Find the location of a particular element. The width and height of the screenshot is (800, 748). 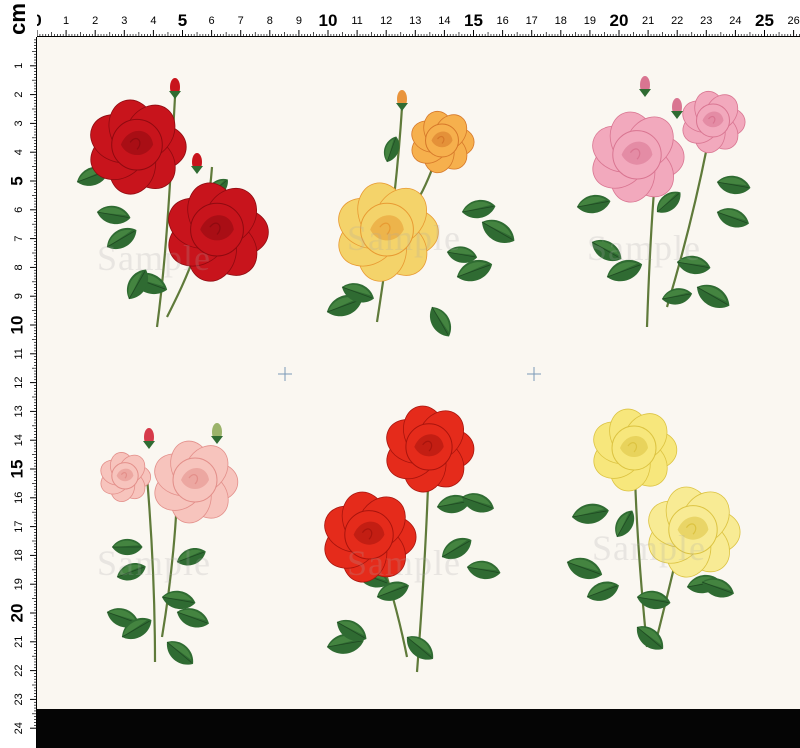

ruler-left-label: 20 is located at coordinates (16, 613).